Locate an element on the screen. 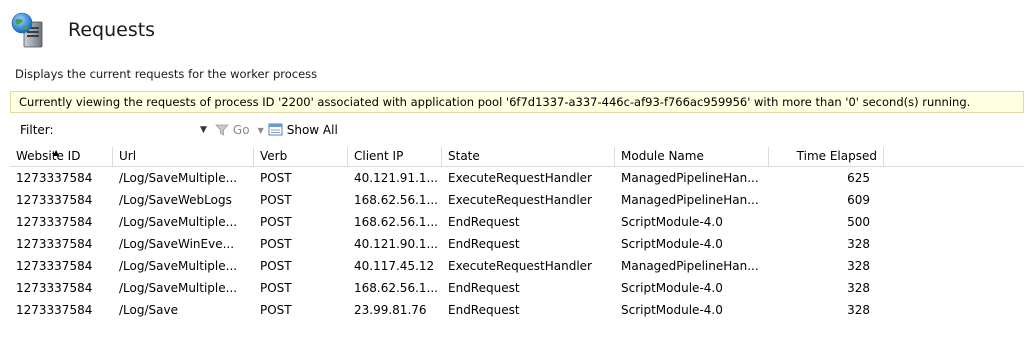 This screenshot has width=1024, height=342. filter-label: Filter: is located at coordinates (37, 130).